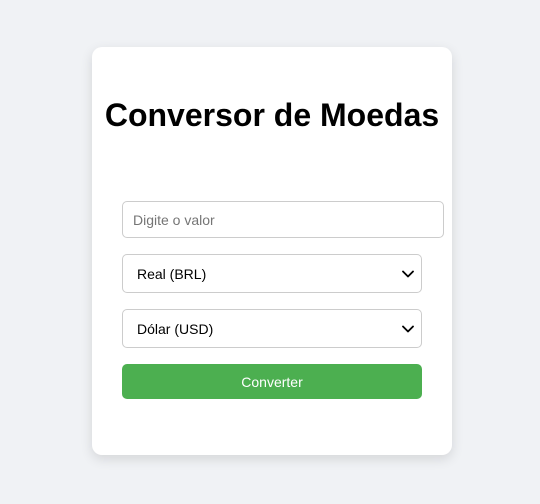 Image resolution: width=540 pixels, height=504 pixels. I want to click on from-currency-select: Real (BRL), so click(272, 273).